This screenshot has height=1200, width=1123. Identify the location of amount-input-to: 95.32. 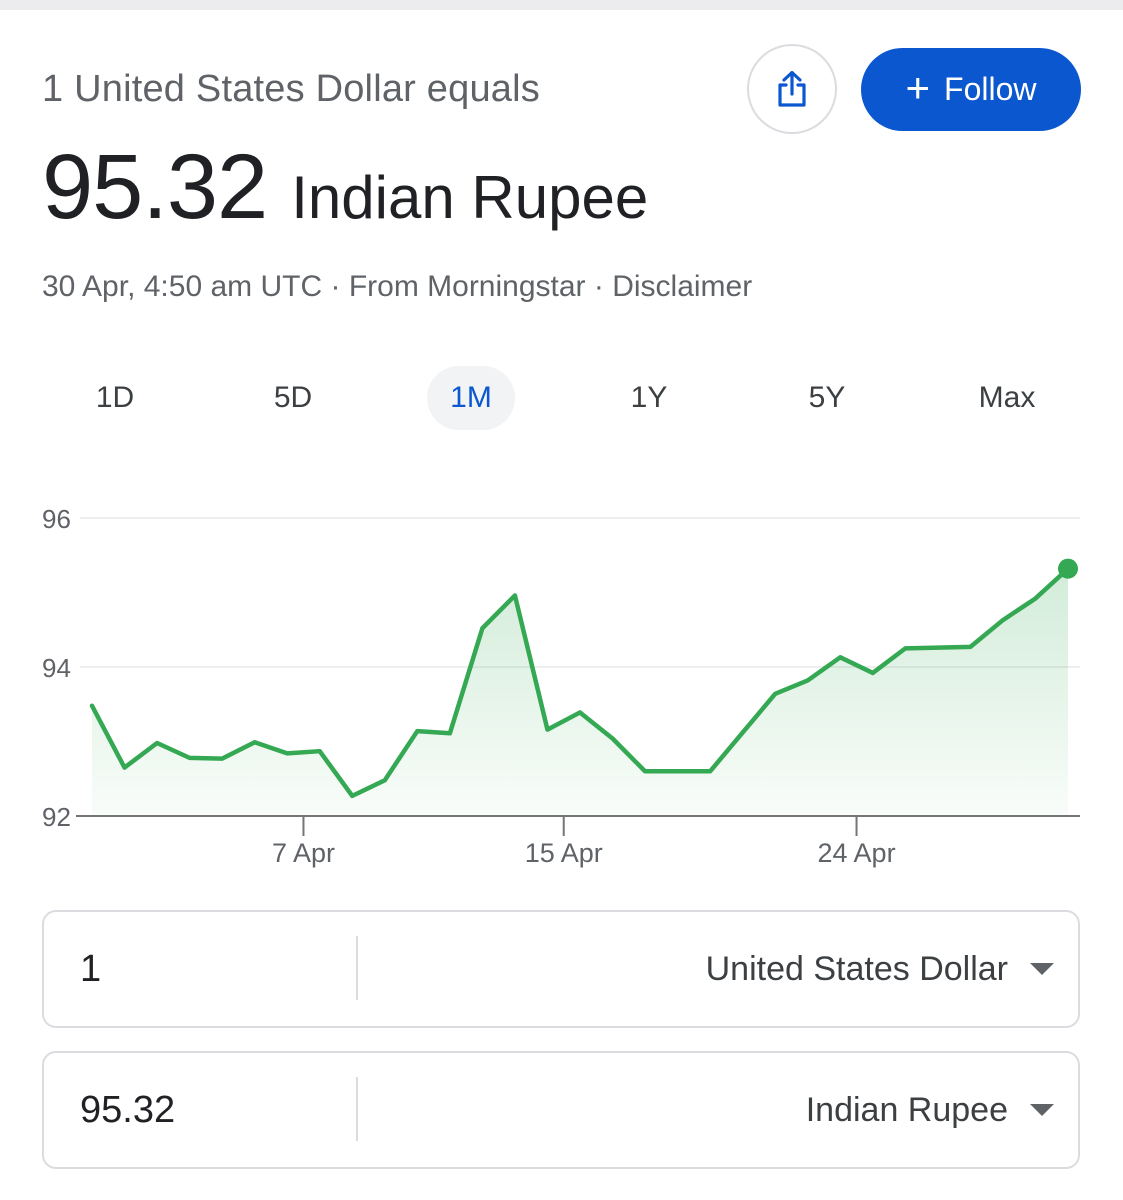
(210, 1110).